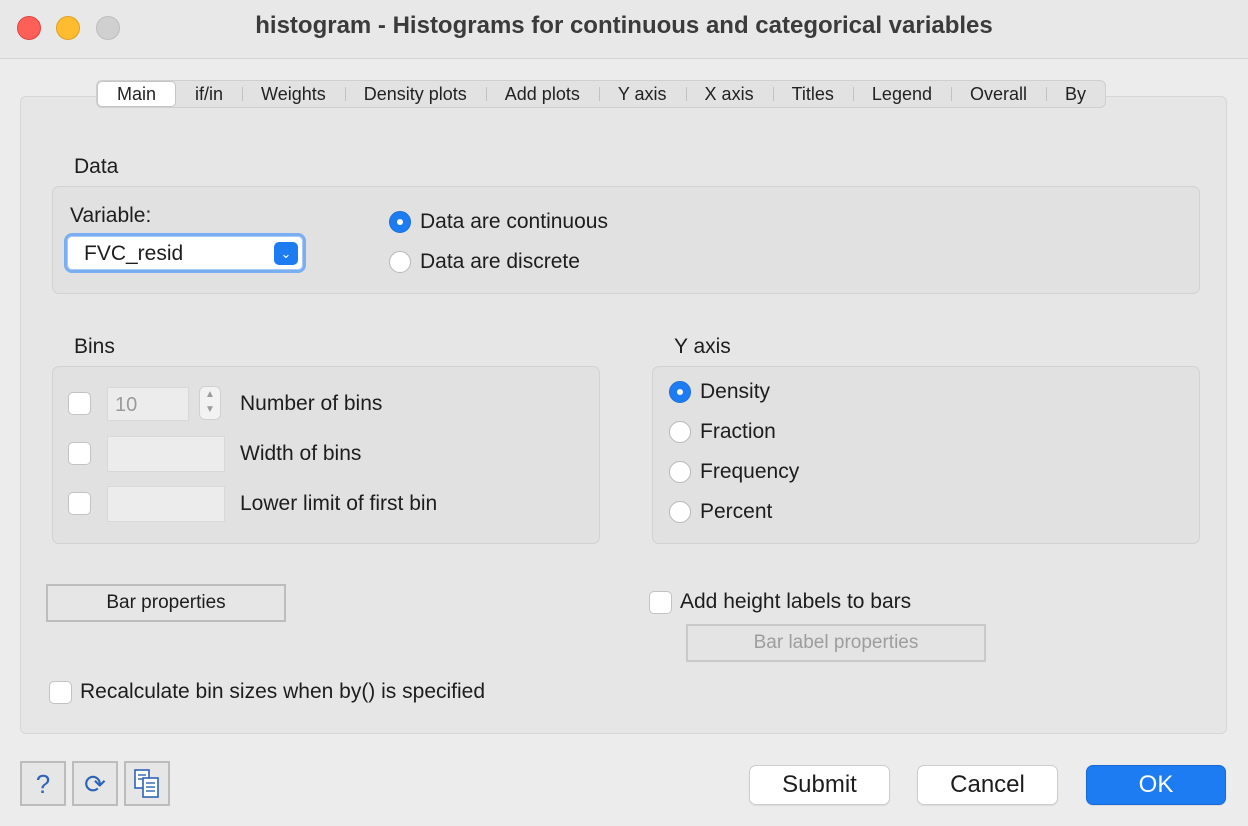 This screenshot has height=826, width=1248. What do you see at coordinates (79, 453) in the screenshot?
I see `width-of-bins-checkbox` at bounding box center [79, 453].